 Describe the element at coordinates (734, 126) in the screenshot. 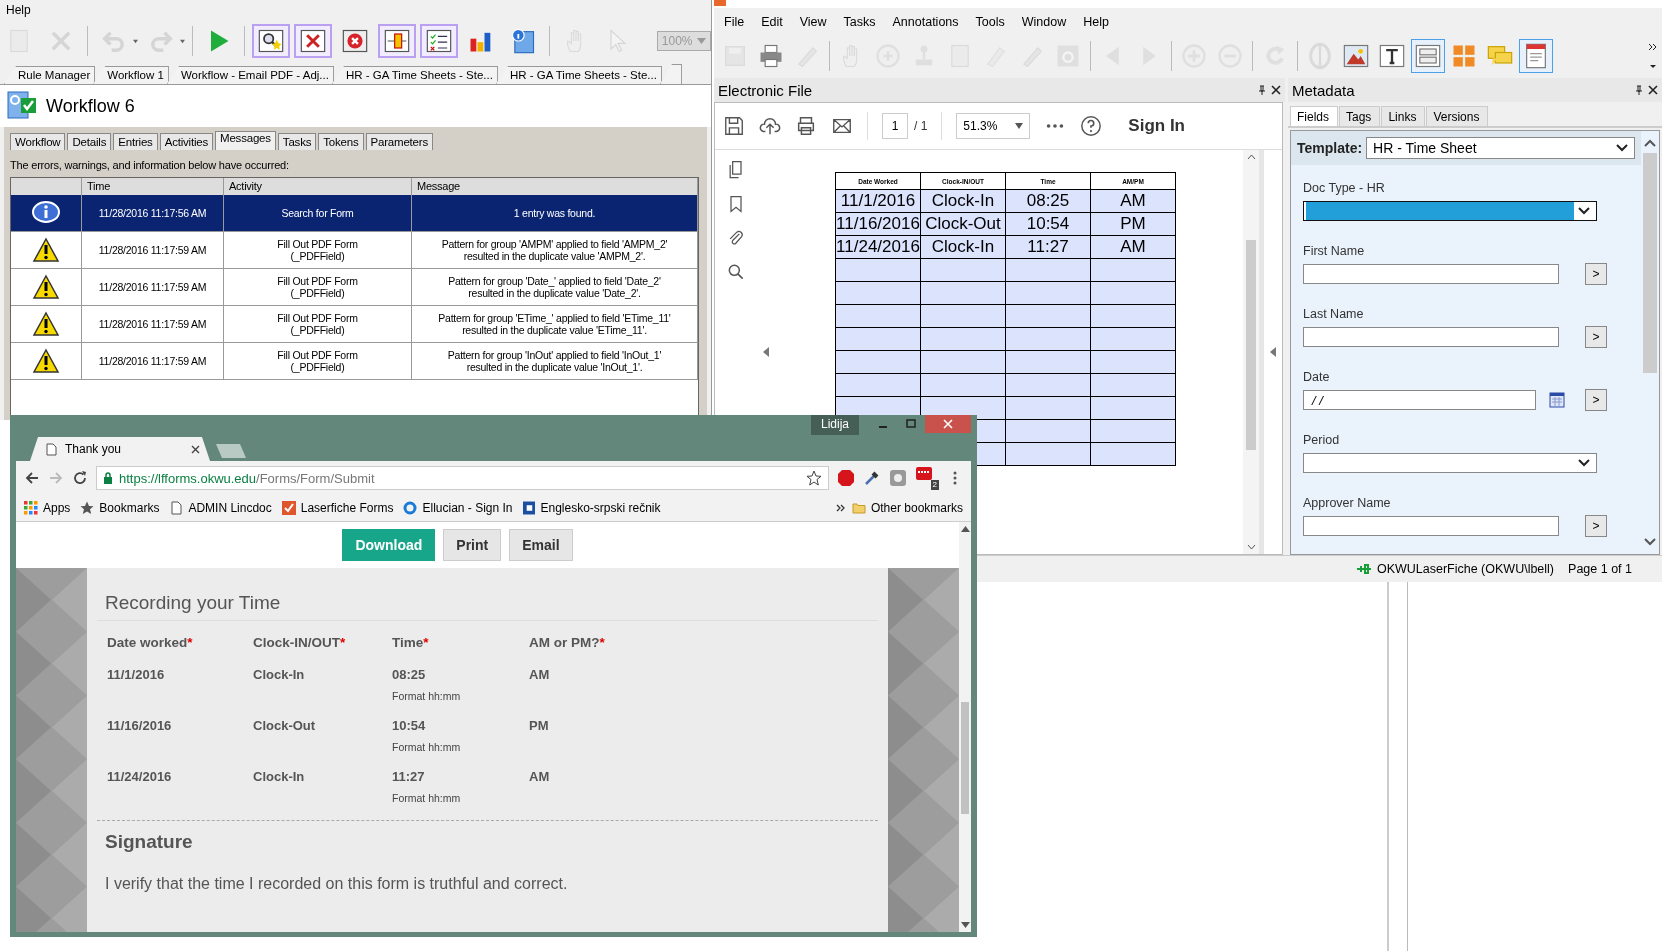

I see `save-icon` at that location.